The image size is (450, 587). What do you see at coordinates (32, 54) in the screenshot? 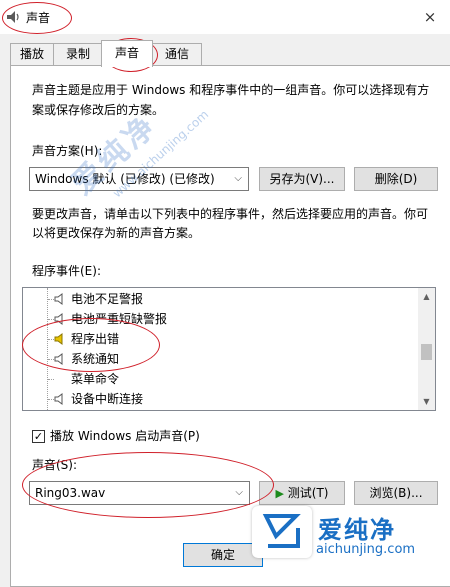
I see `tab-playback: 播放` at bounding box center [32, 54].